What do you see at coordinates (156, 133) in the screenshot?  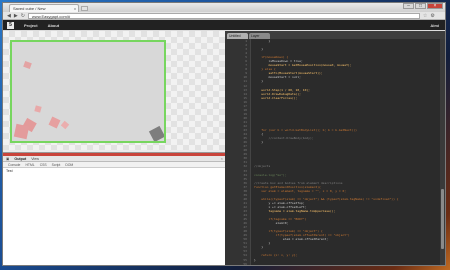 I see `gray-box` at bounding box center [156, 133].